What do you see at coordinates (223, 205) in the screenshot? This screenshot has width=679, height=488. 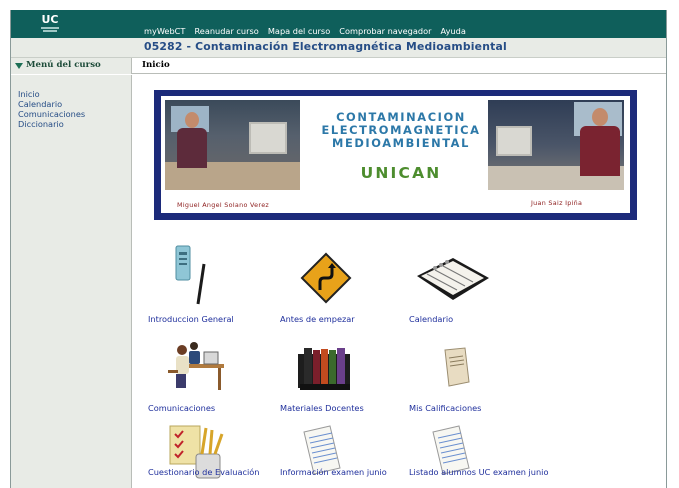 I see `banner-caption-left: Miguel Angel Solano Verez` at bounding box center [223, 205].